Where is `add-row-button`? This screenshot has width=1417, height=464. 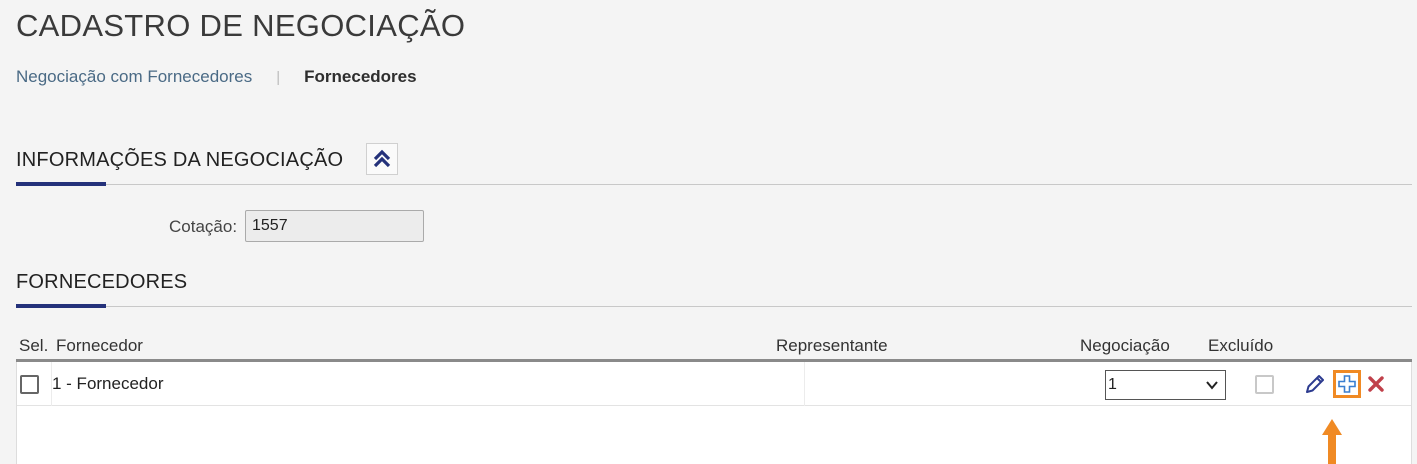 add-row-button is located at coordinates (1347, 384).